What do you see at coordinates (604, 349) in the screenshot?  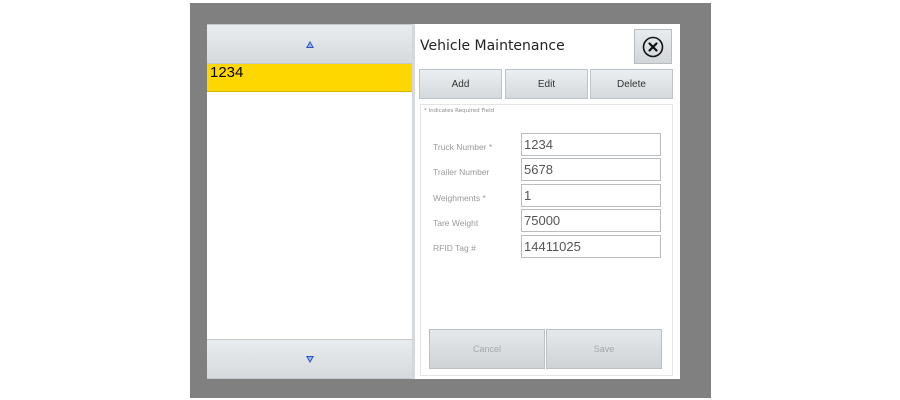 I see `save-button: Save` at bounding box center [604, 349].